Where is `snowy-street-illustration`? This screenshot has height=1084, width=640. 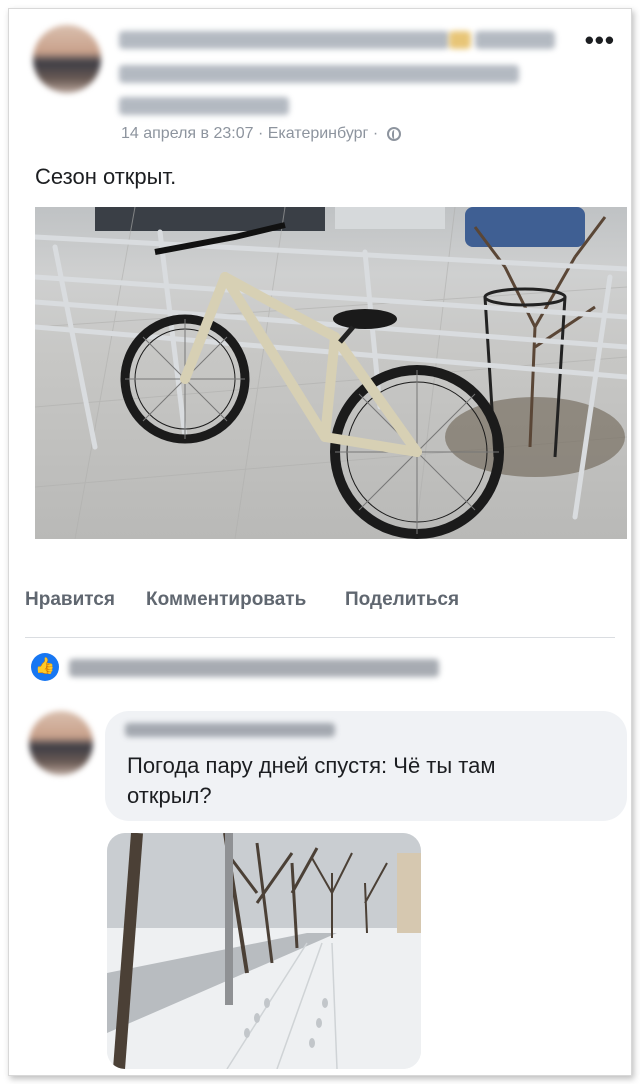 snowy-street-illustration is located at coordinates (264, 951).